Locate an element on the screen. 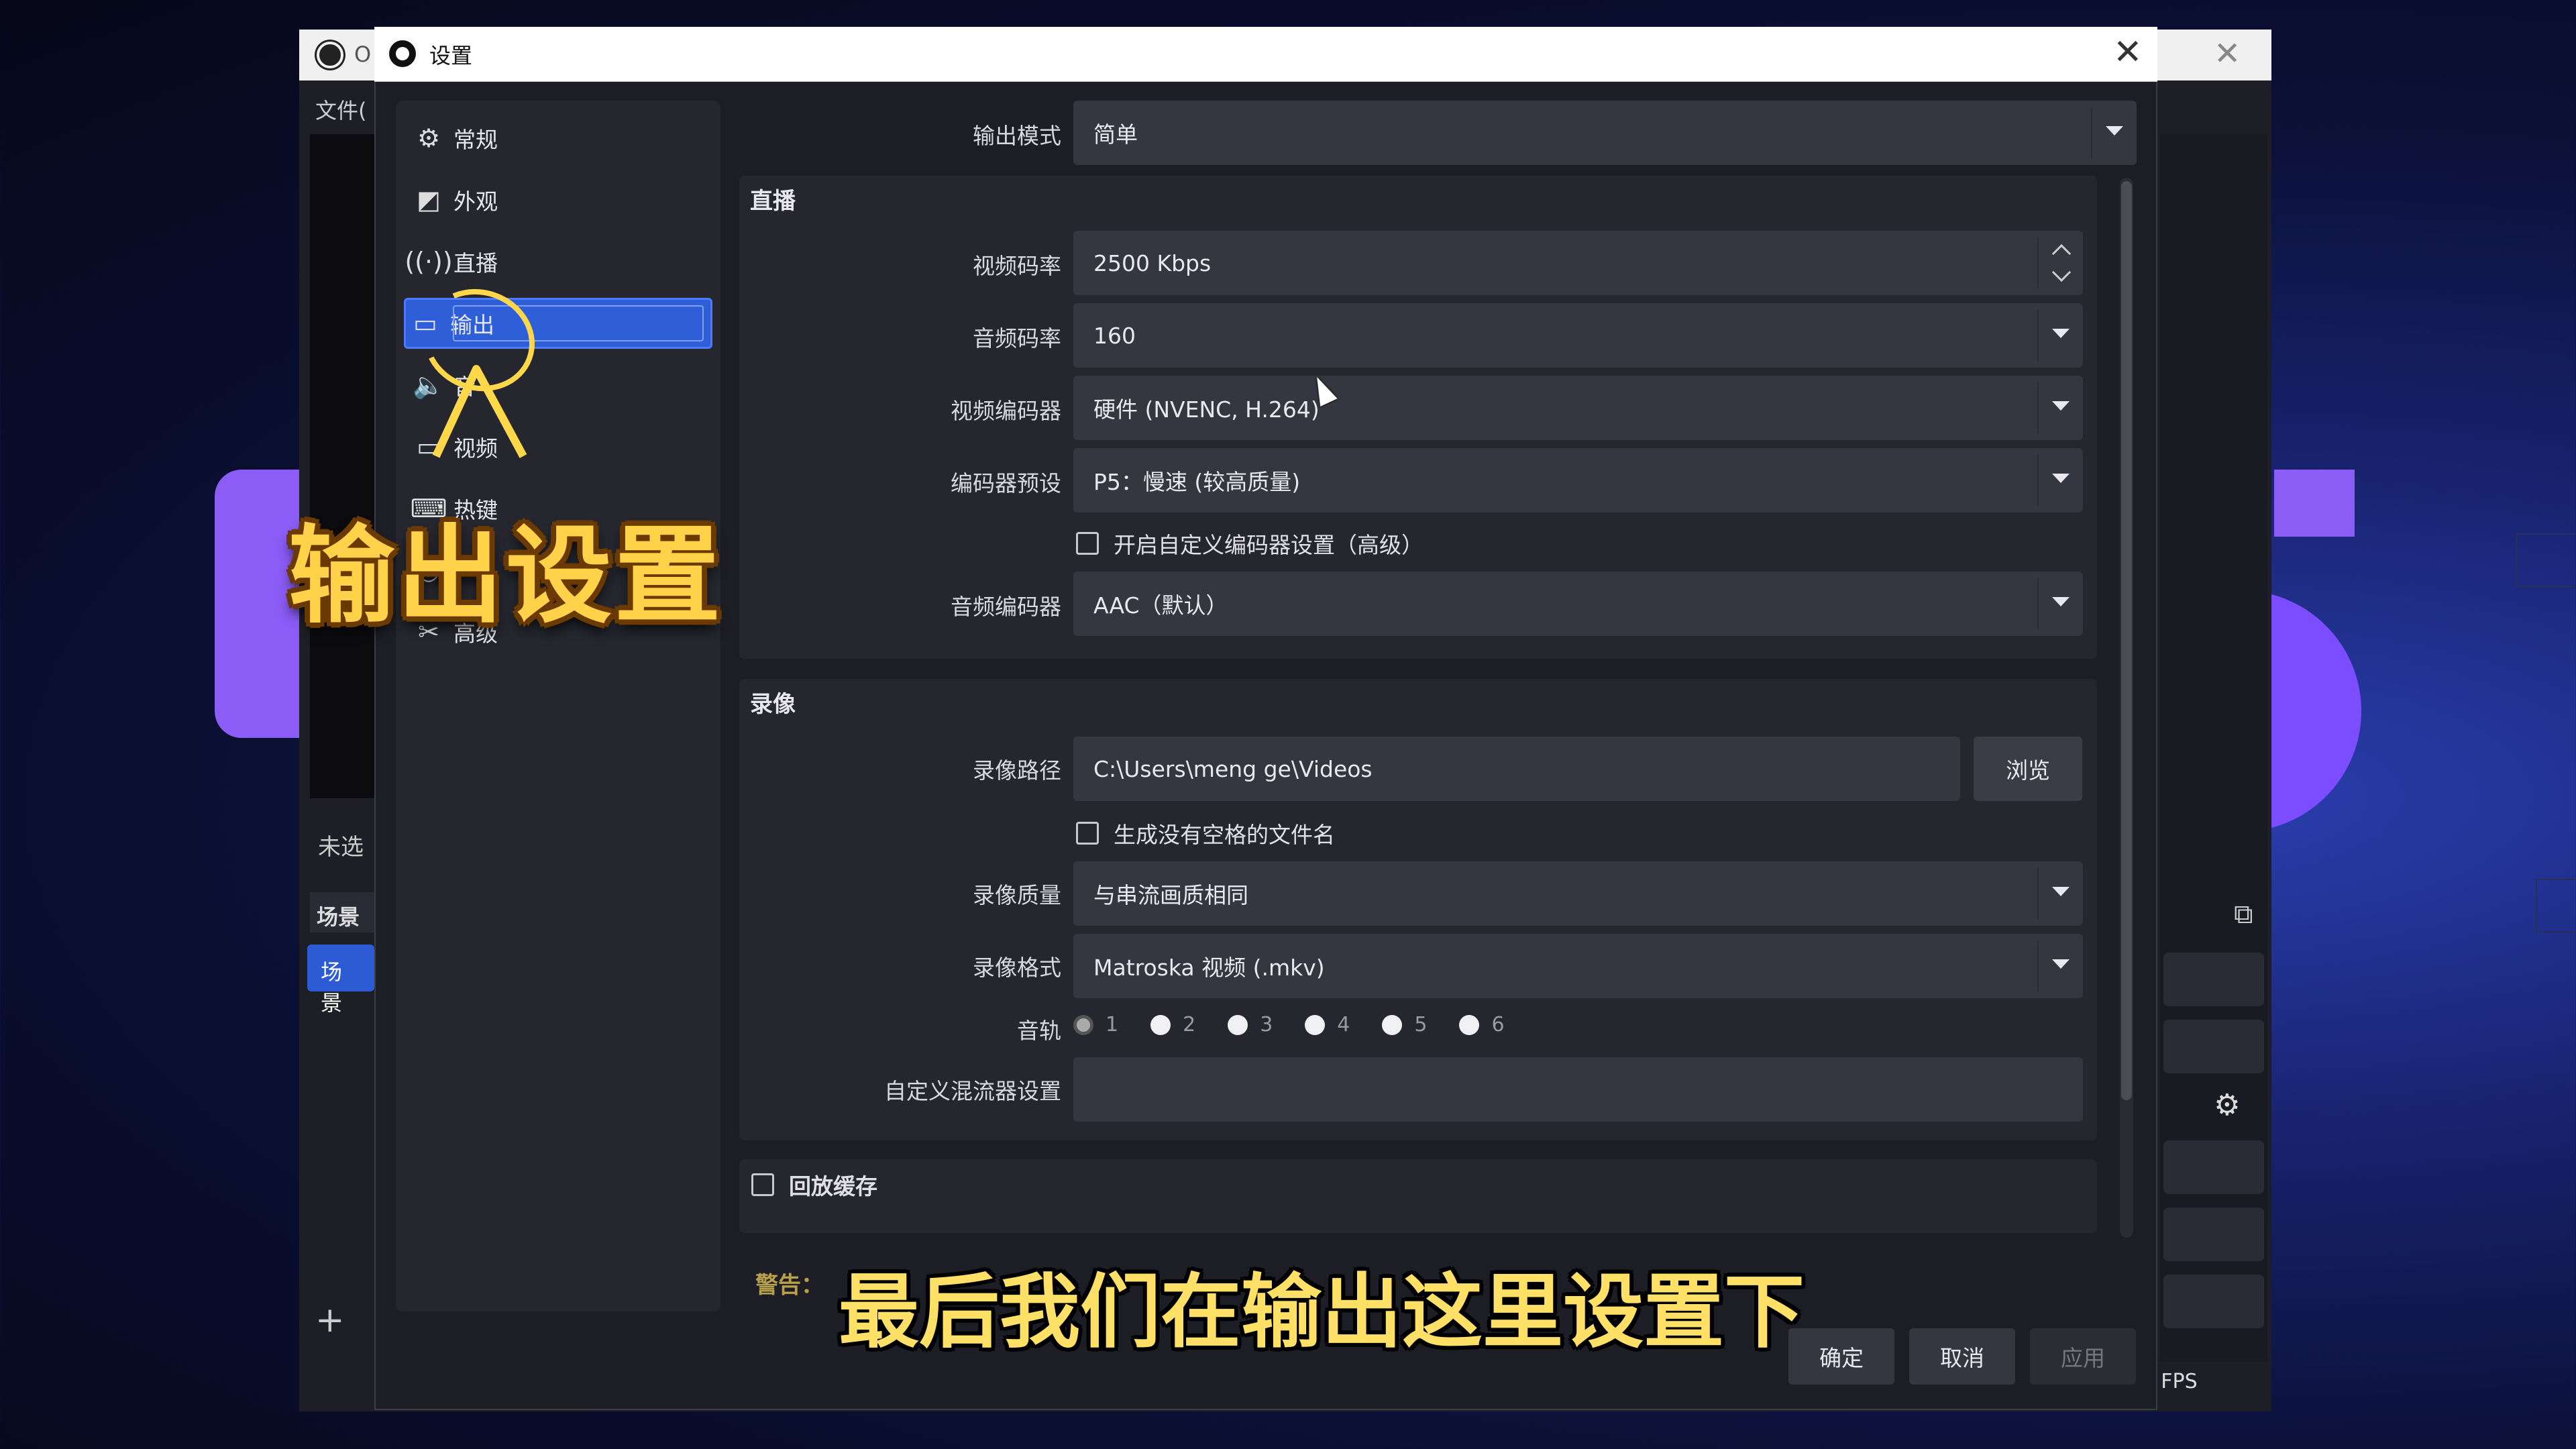  recording-format-select: Matroska 视频 (.mkv) is located at coordinates (1578, 966).